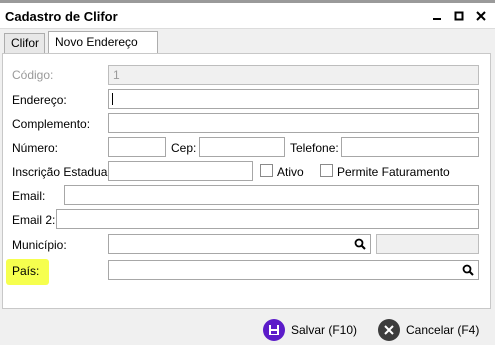  Describe the element at coordinates (96, 42) in the screenshot. I see `tab-novo-endereco-label: Novo Endereço` at that location.